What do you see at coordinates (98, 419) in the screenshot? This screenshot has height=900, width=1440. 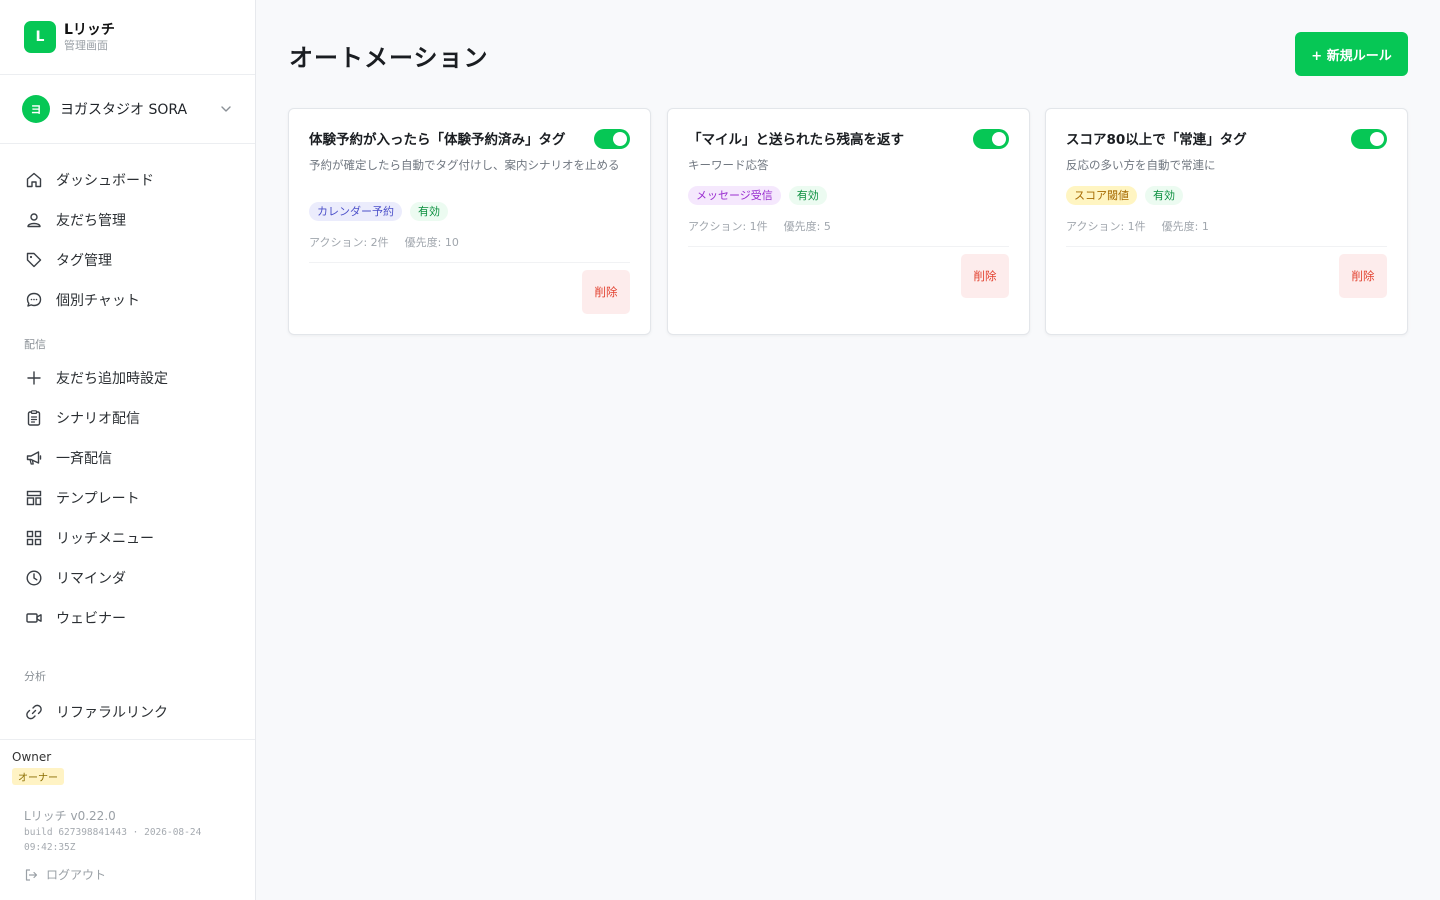 I see `nav-label: シナリオ配信` at bounding box center [98, 419].